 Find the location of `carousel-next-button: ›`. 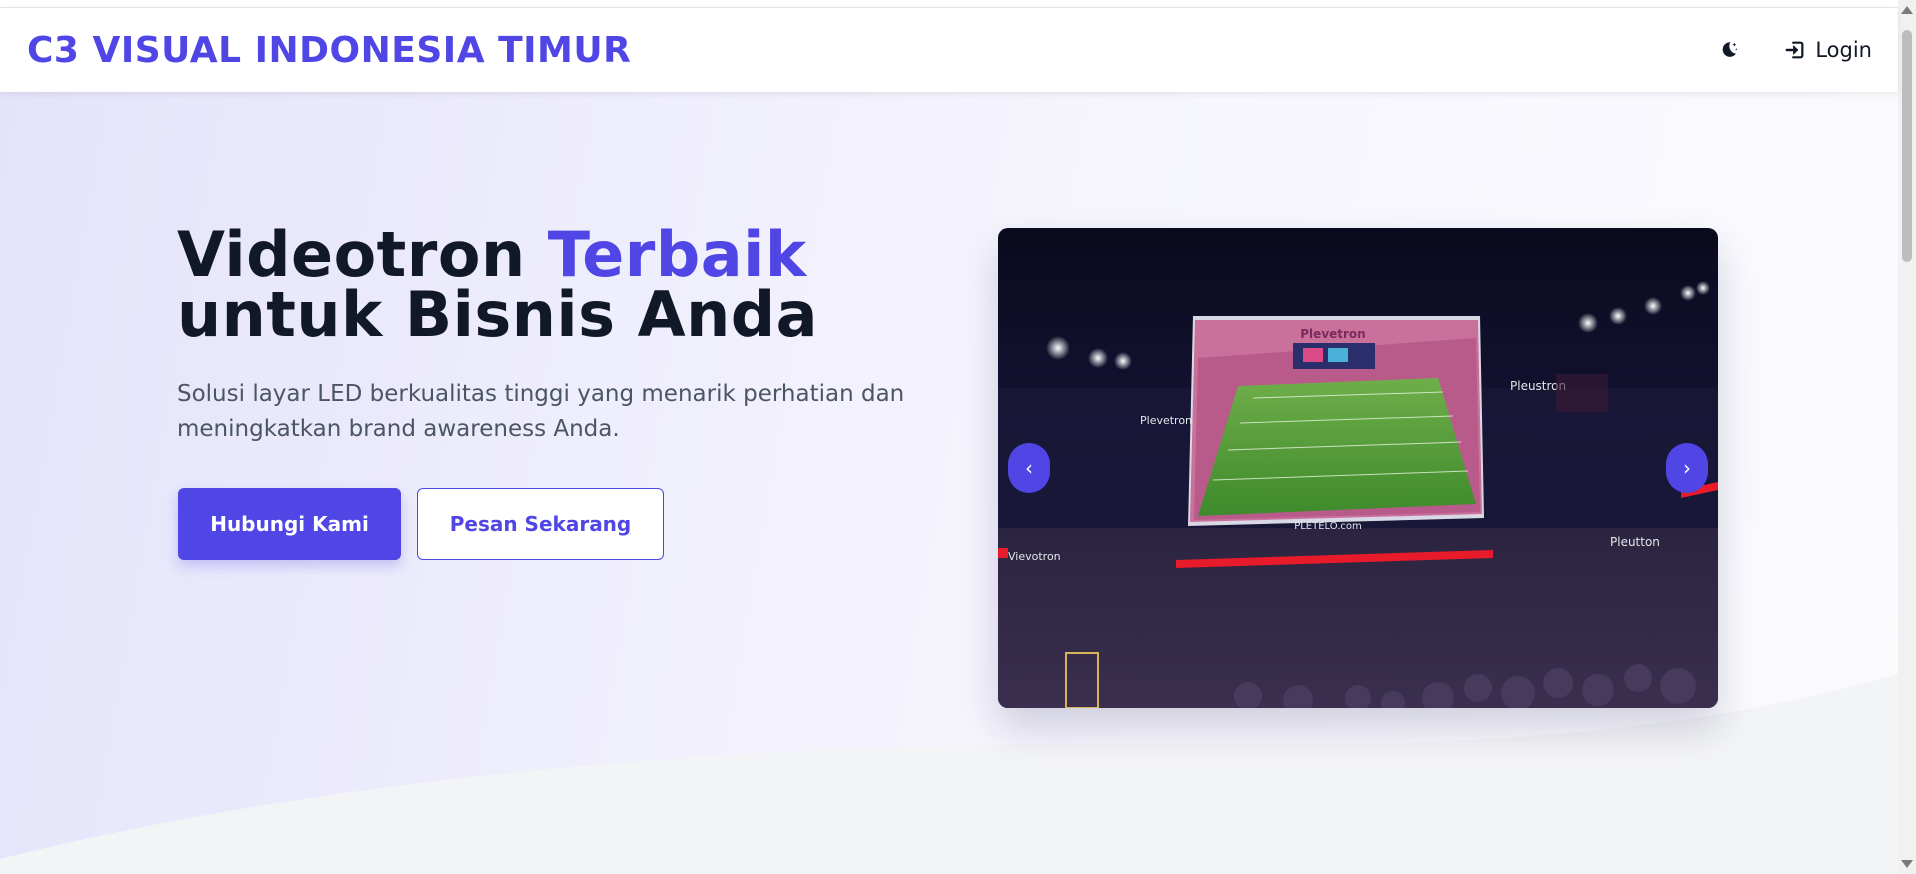

carousel-next-button: › is located at coordinates (1687, 468).